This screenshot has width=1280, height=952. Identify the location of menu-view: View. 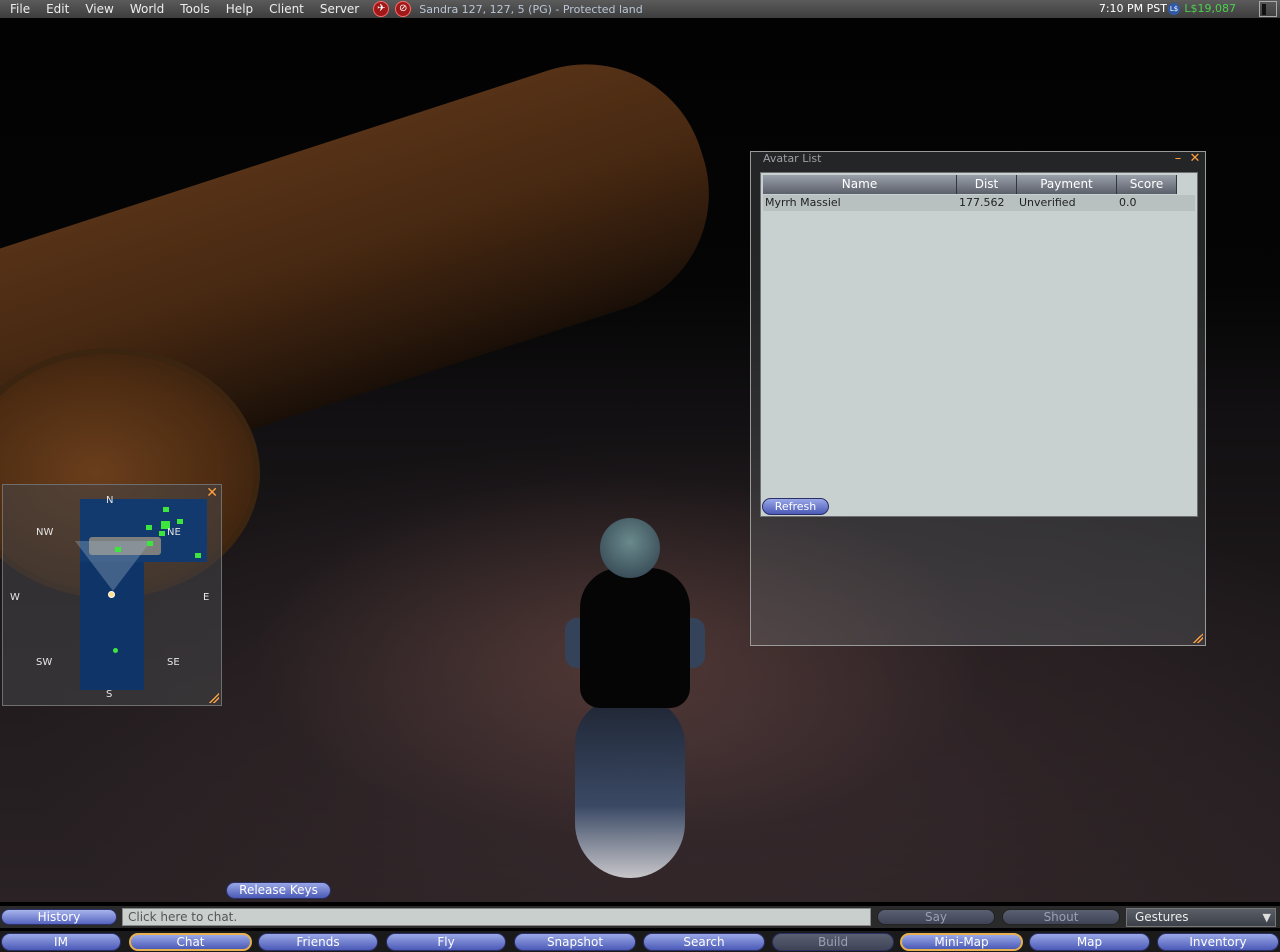
(99, 9).